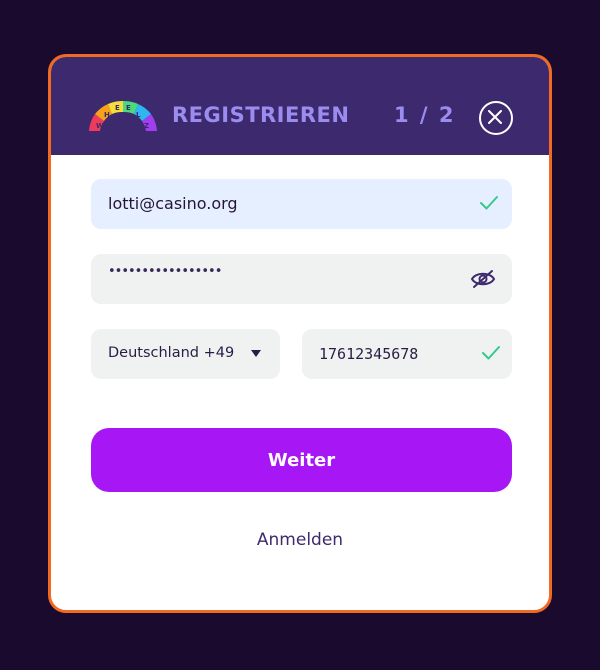 This screenshot has width=600, height=670. Describe the element at coordinates (165, 271) in the screenshot. I see `password-value: •••••••••••••••••` at that location.